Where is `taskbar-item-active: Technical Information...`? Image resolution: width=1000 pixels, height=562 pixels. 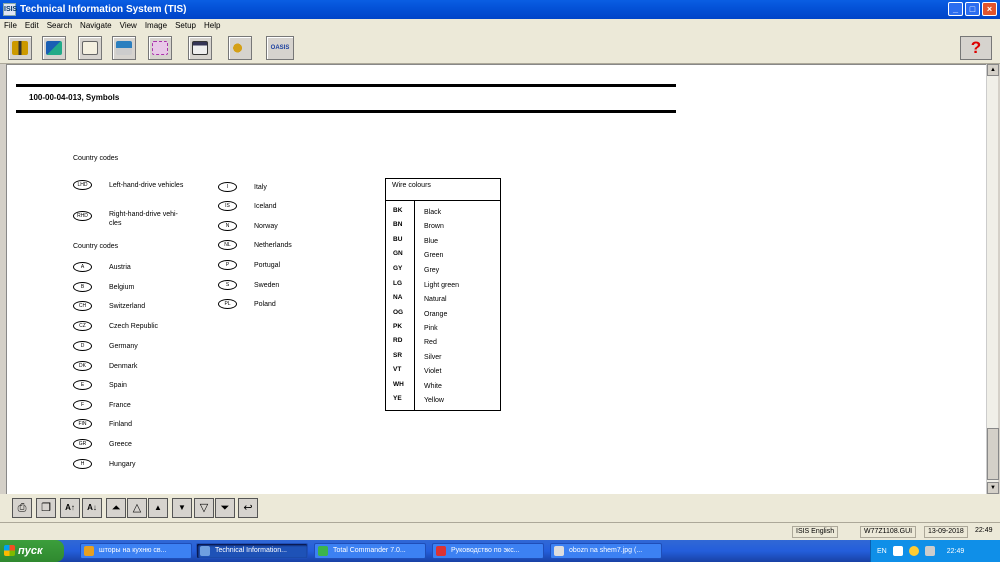 taskbar-item-active: Technical Information... is located at coordinates (252, 551).